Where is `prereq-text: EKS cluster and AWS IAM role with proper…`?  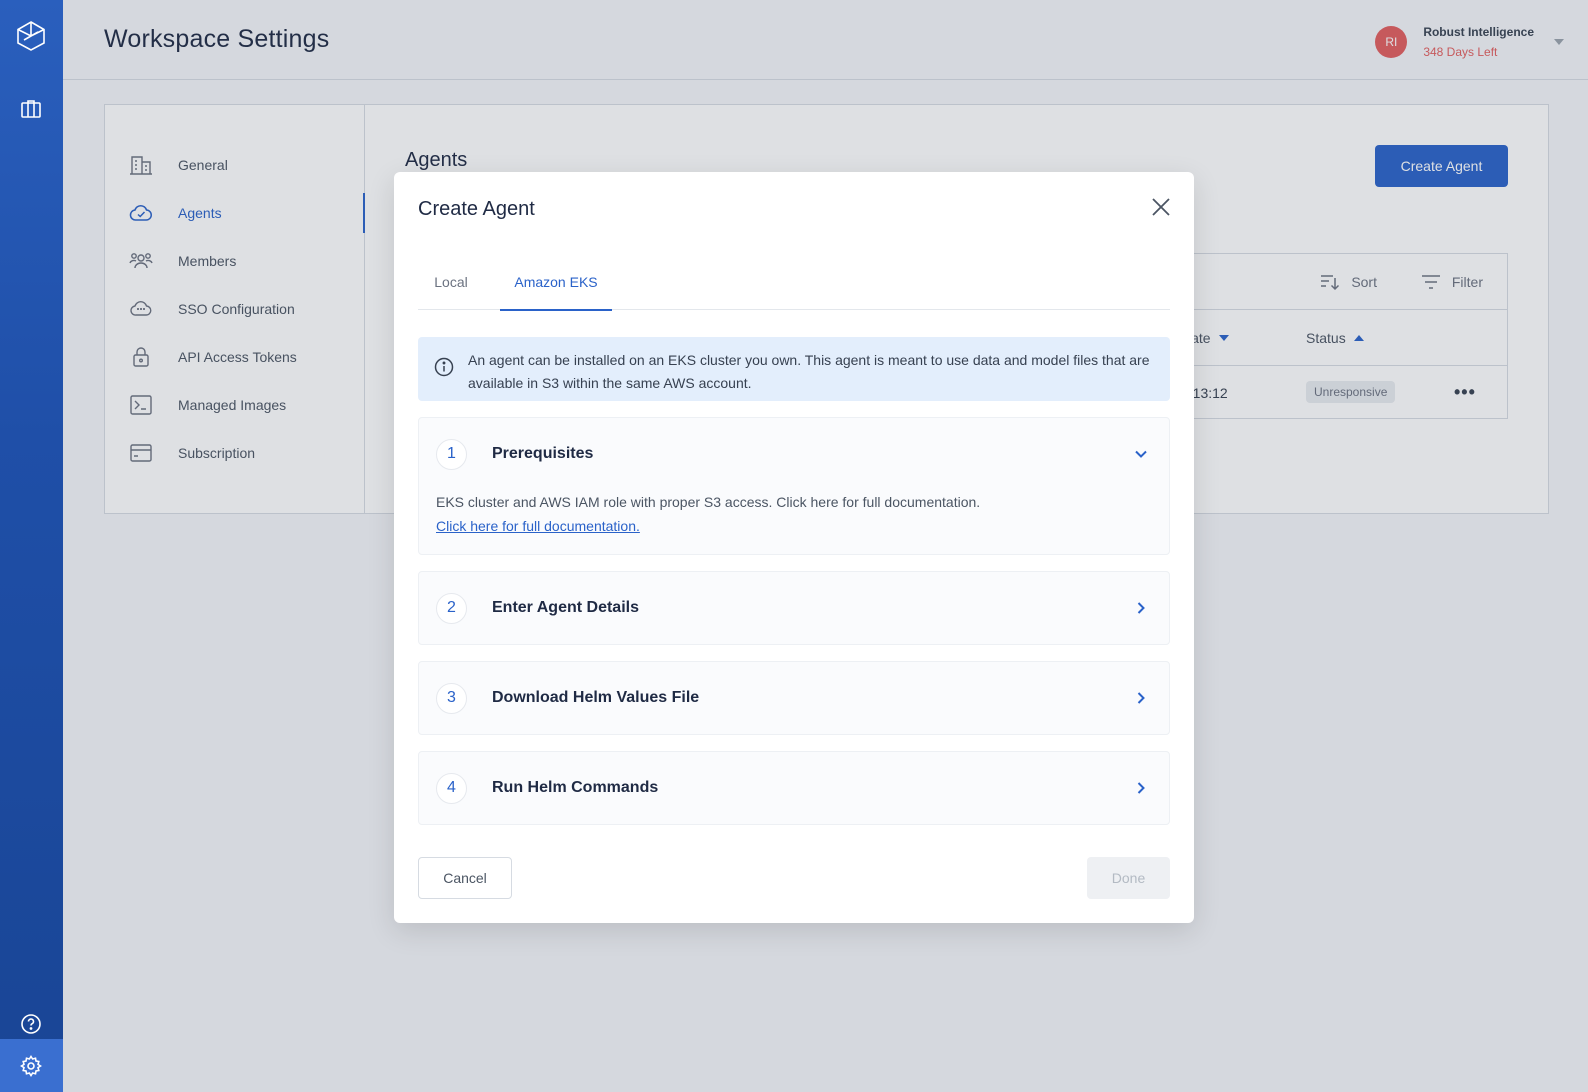 prereq-text: EKS cluster and AWS IAM role with proper… is located at coordinates (708, 502).